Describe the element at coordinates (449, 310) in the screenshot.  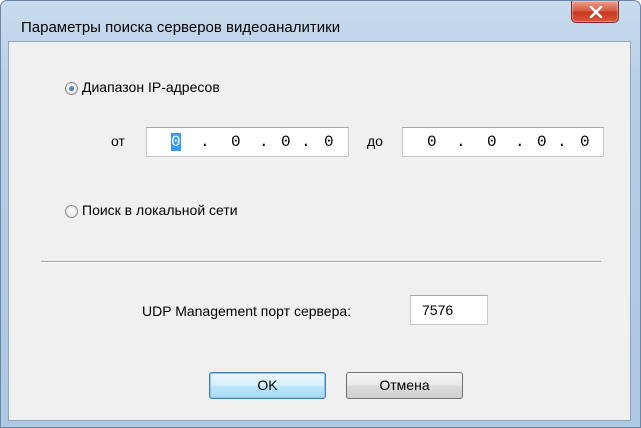
I see `port-input: 7576` at that location.